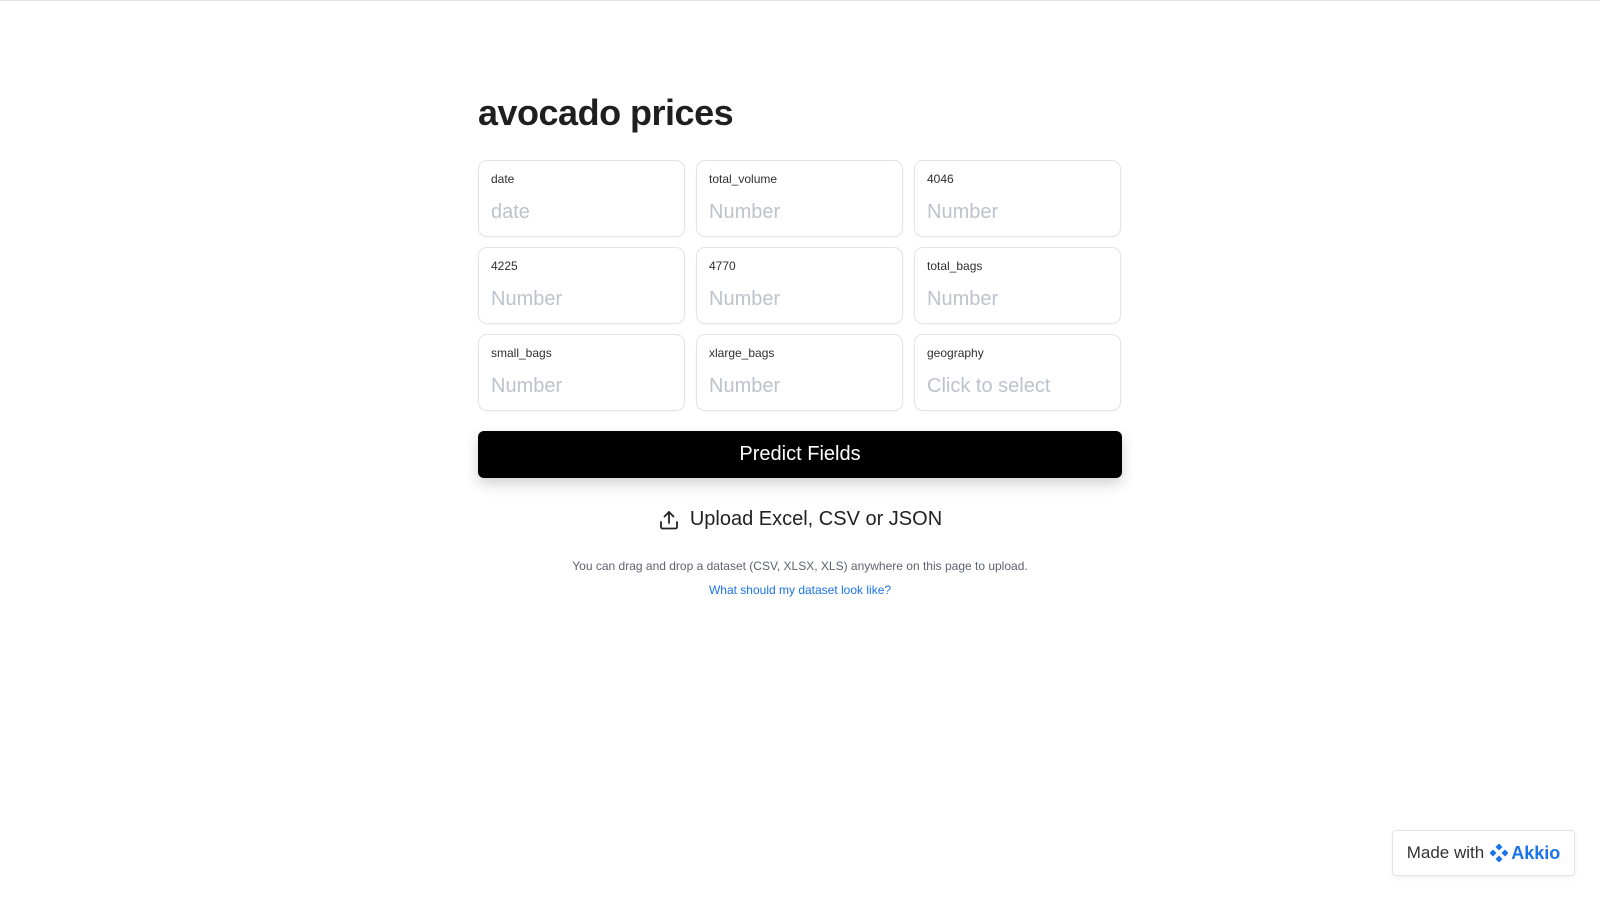 The image size is (1600, 900). What do you see at coordinates (799, 212) in the screenshot?
I see `total-volume-input` at bounding box center [799, 212].